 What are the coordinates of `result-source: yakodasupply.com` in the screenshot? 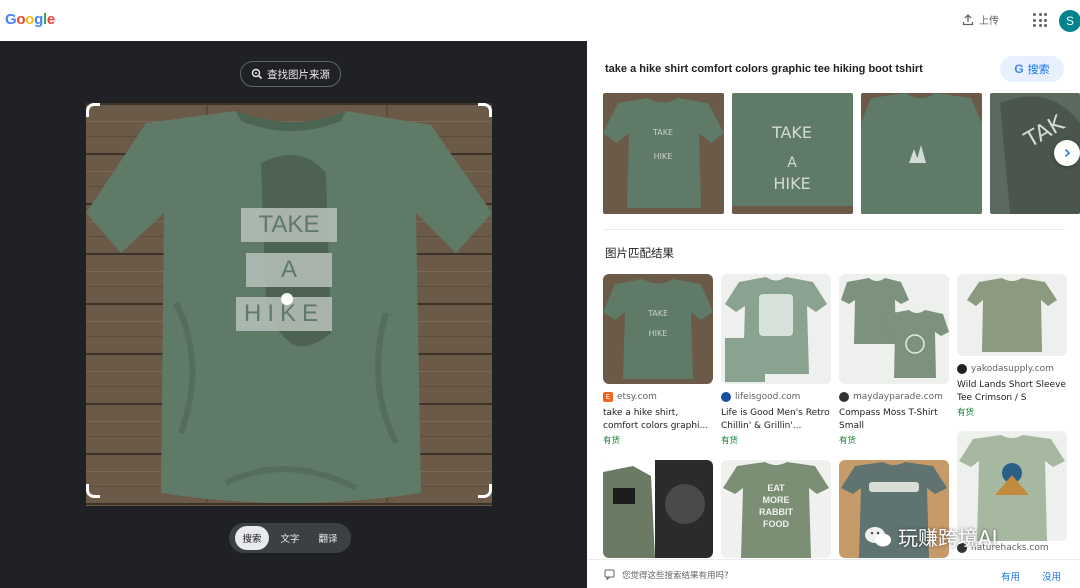 It's located at (1012, 369).